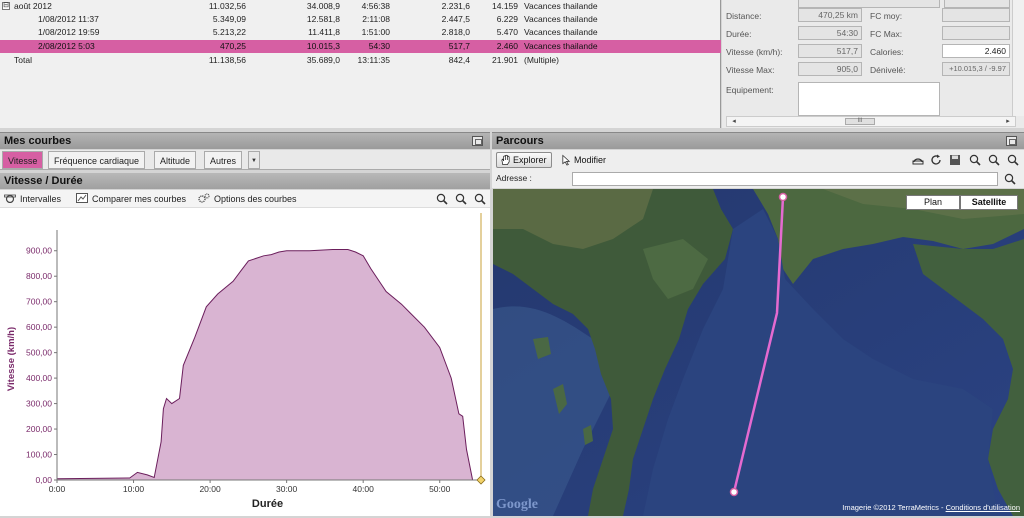 Image resolution: width=1024 pixels, height=518 pixels. Describe the element at coordinates (918, 160) in the screenshot. I see `route-loop-icon` at that location.